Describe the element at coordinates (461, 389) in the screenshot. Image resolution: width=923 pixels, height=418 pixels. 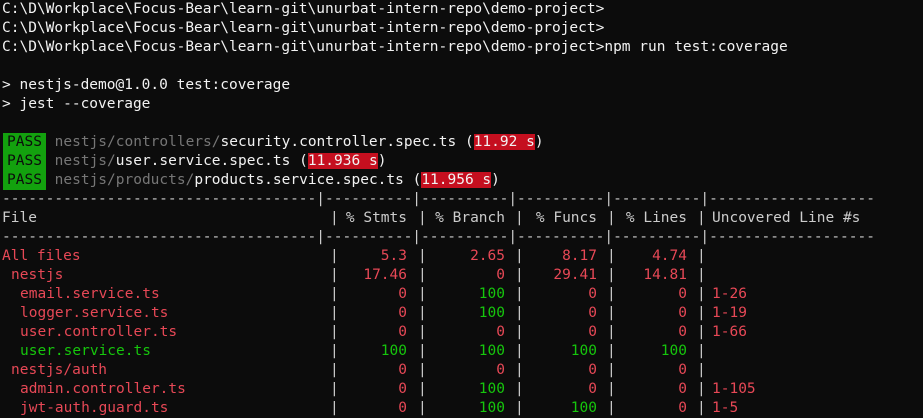
I see `table-row: admin.controller.ts 0 100 0 0 1-105 | | | | |` at that location.